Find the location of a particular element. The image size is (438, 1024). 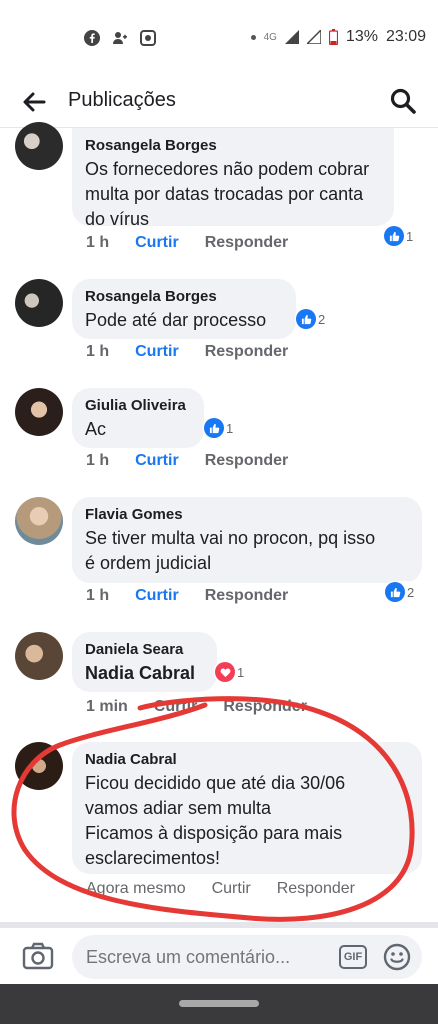

comment-line: vamos adiar sem multa is located at coordinates (178, 808).